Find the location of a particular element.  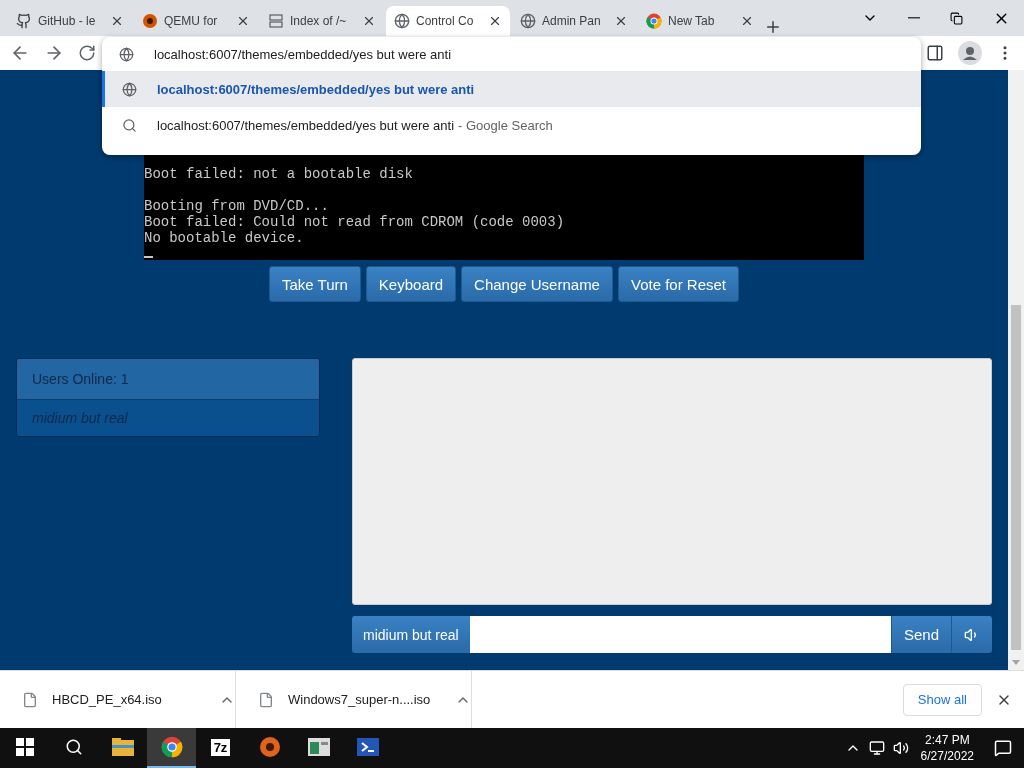

tab-title: New Tab is located at coordinates (692, 21).